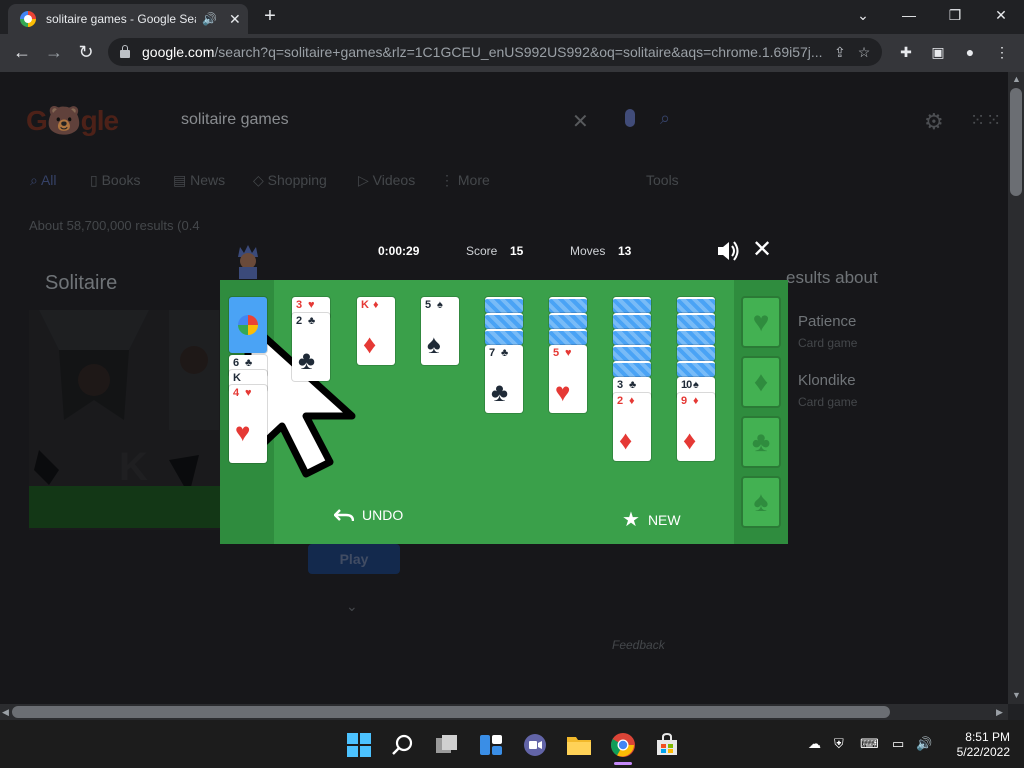  What do you see at coordinates (761, 322) in the screenshot?
I see `foundation-slot: ♥` at bounding box center [761, 322].